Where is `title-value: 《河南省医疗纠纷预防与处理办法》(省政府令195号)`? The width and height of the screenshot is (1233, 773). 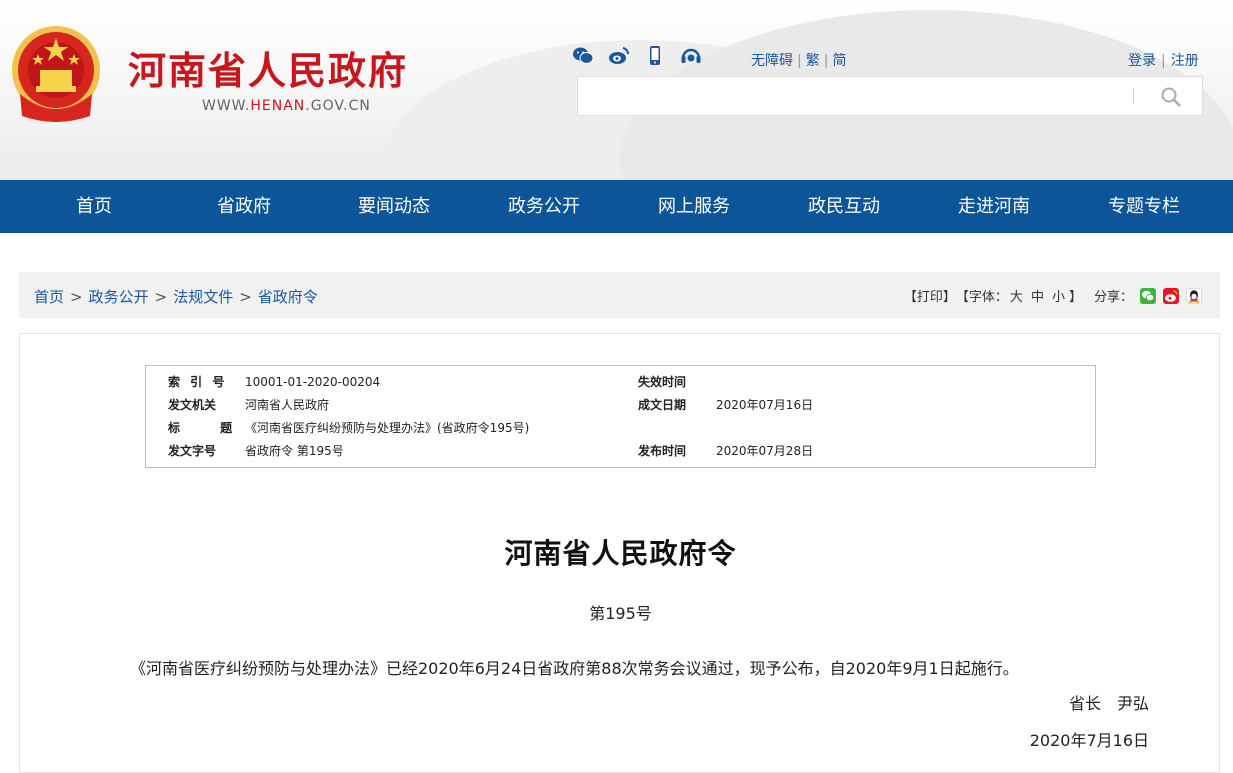
title-value: 《河南省医疗纠纷预防与处理办法》(省政府令195号) is located at coordinates (387, 428).